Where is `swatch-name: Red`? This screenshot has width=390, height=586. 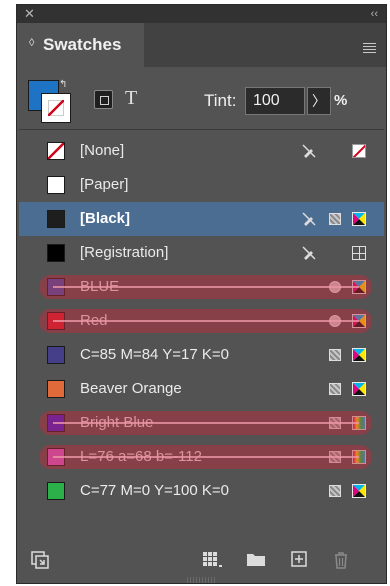 swatch-name: Red is located at coordinates (94, 320).